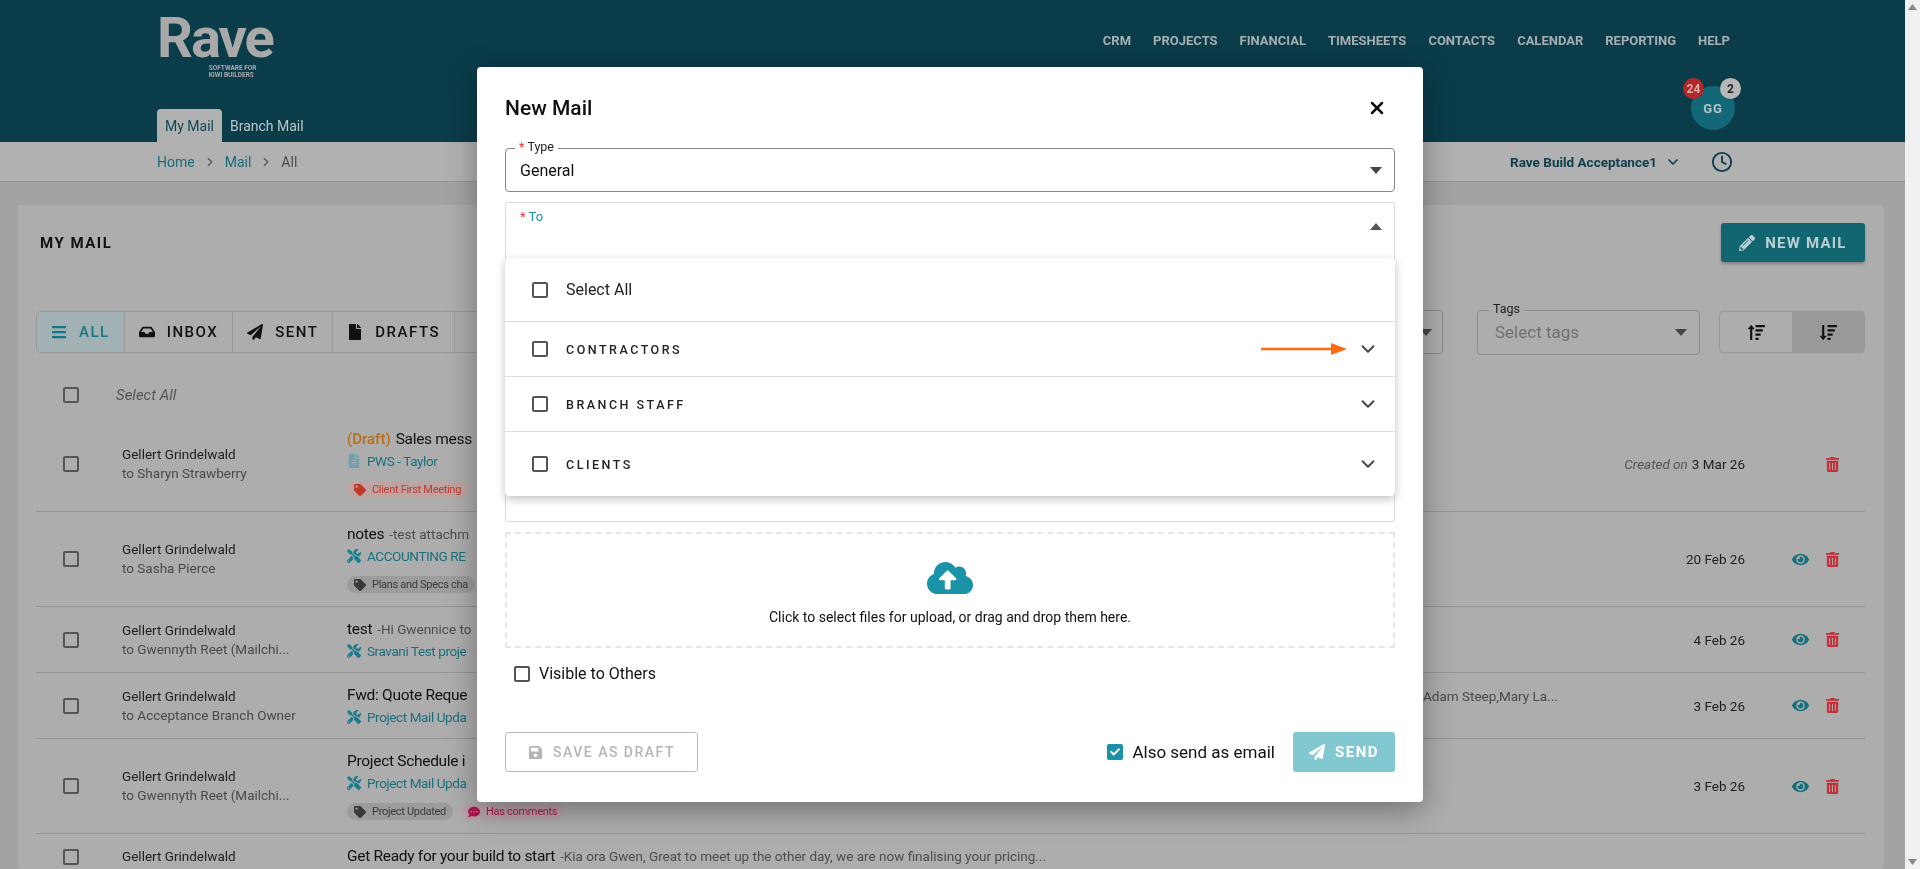 Image resolution: width=1920 pixels, height=869 pixels. What do you see at coordinates (369, 439) in the screenshot?
I see `draft-label: (Draft)` at bounding box center [369, 439].